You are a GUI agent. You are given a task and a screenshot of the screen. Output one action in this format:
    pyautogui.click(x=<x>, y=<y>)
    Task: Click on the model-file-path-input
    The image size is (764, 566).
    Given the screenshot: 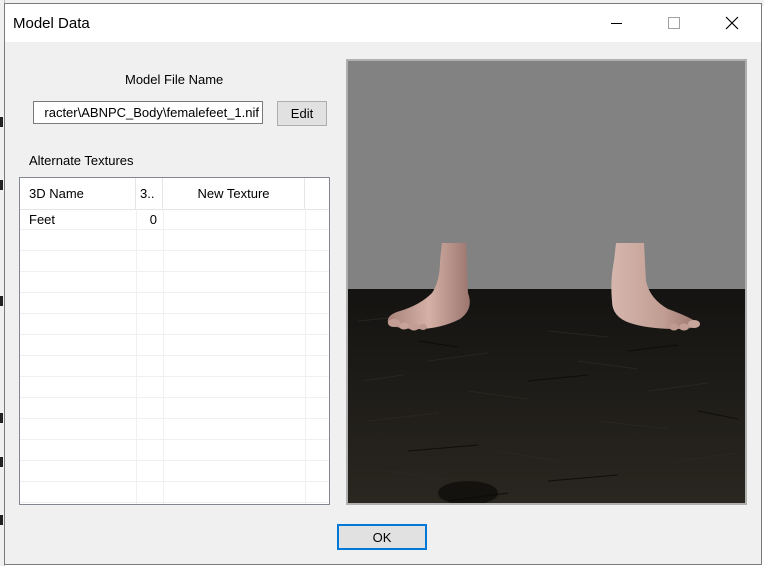 What is the action you would take?
    pyautogui.click(x=148, y=112)
    